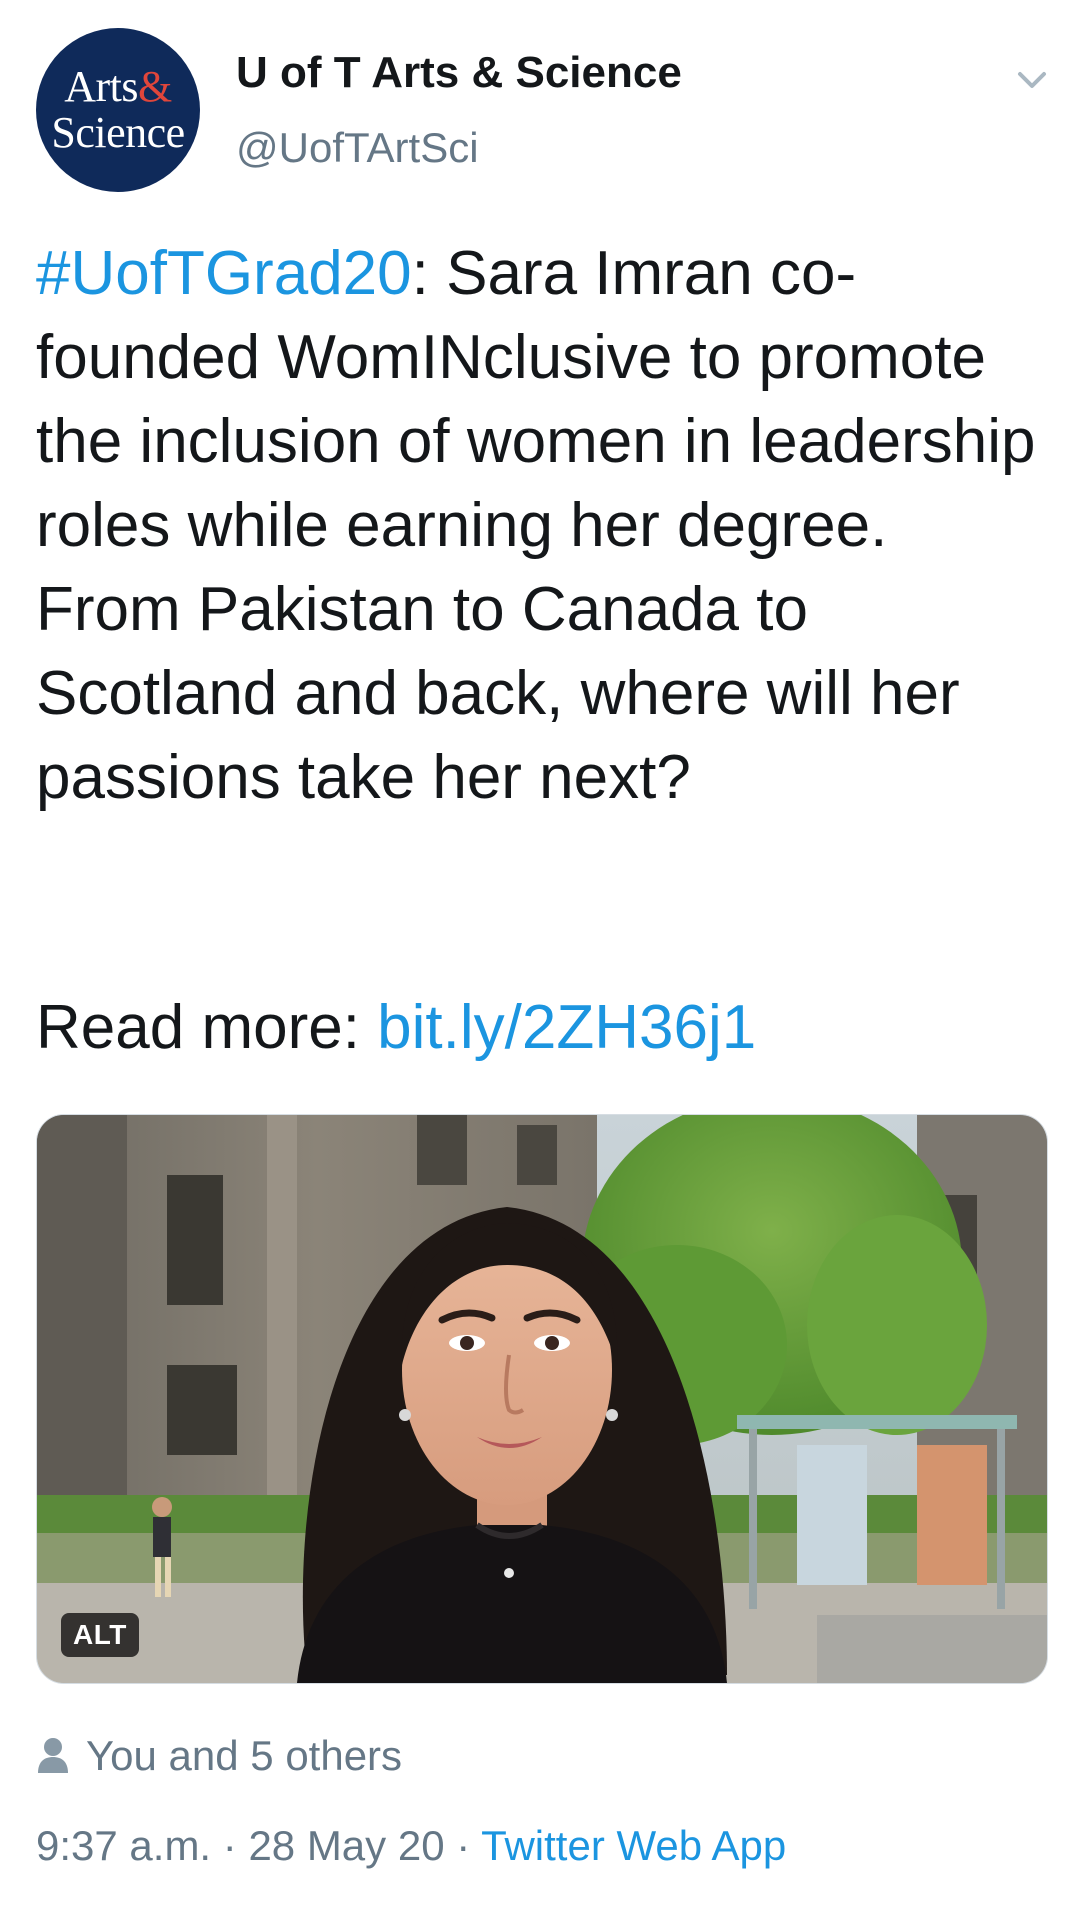  I want to click on alt-badge: ALT, so click(100, 1635).